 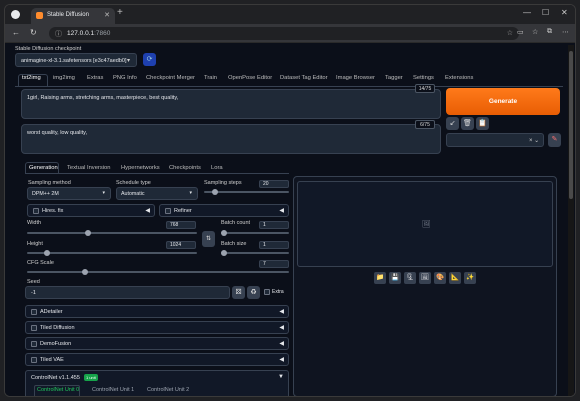 I want to click on tab-tagger: Tagger, so click(x=394, y=78).